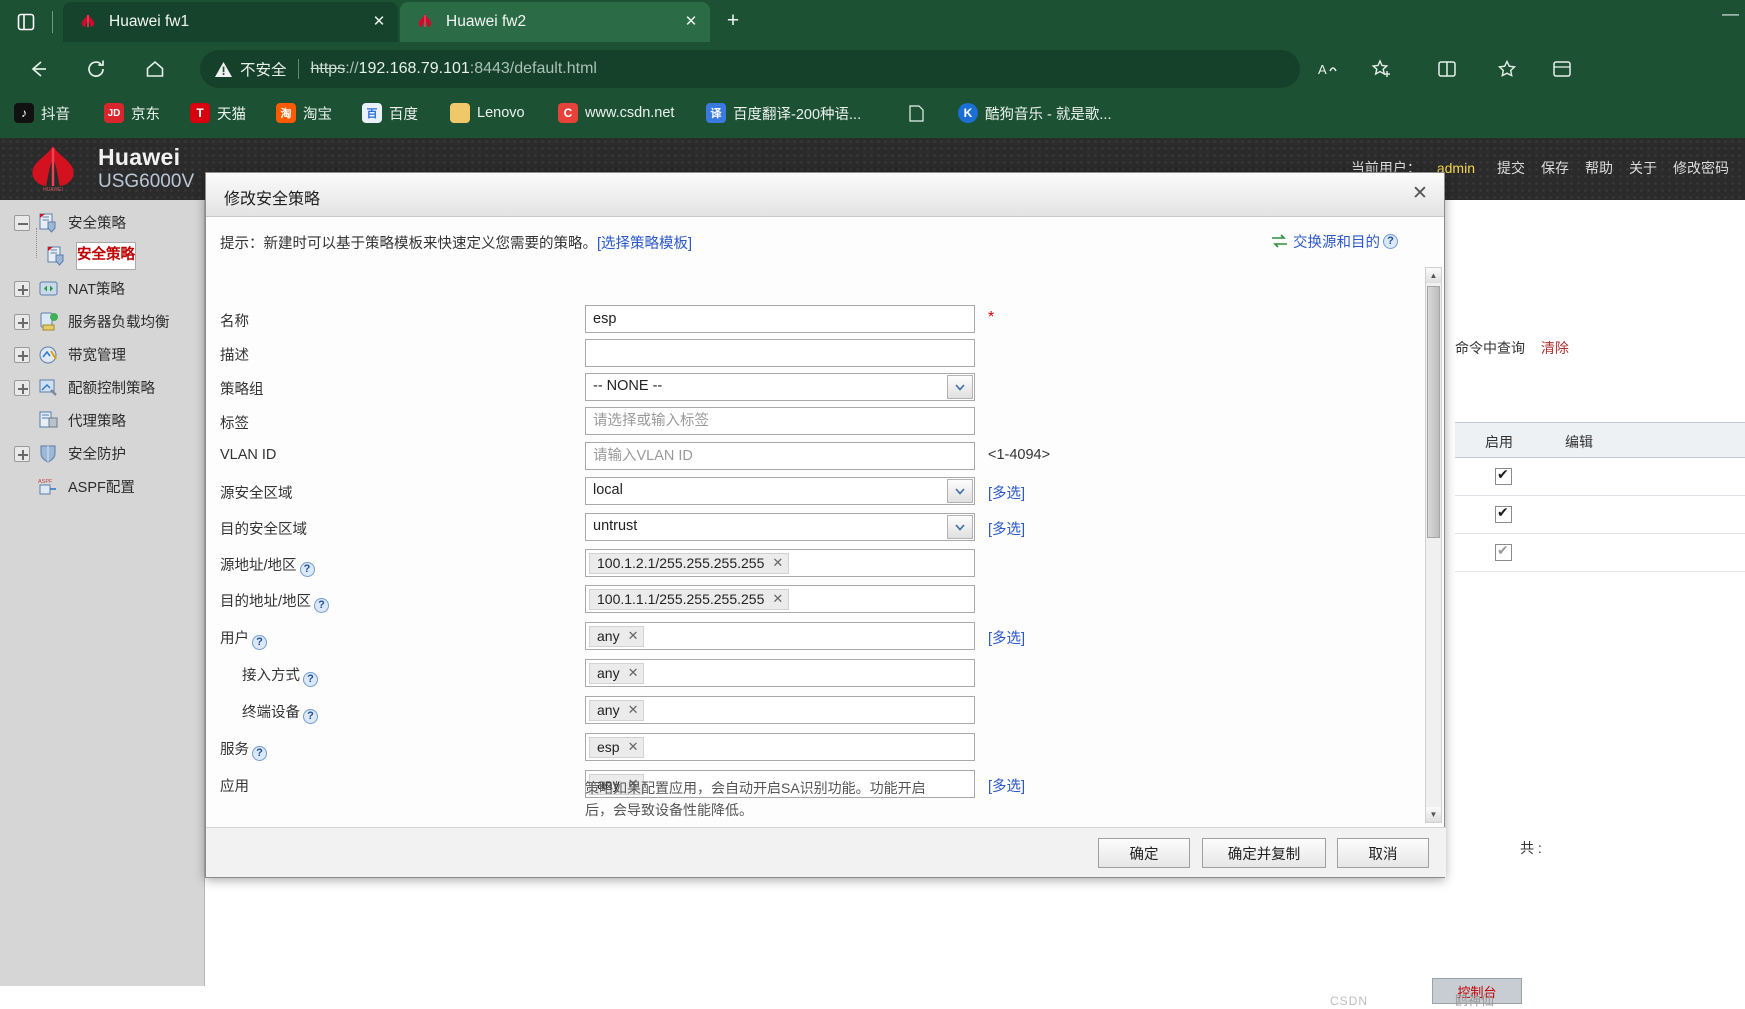 Image resolution: width=1745 pixels, height=1009 pixels. Describe the element at coordinates (38, 69) in the screenshot. I see `back-arrow-icon` at that location.